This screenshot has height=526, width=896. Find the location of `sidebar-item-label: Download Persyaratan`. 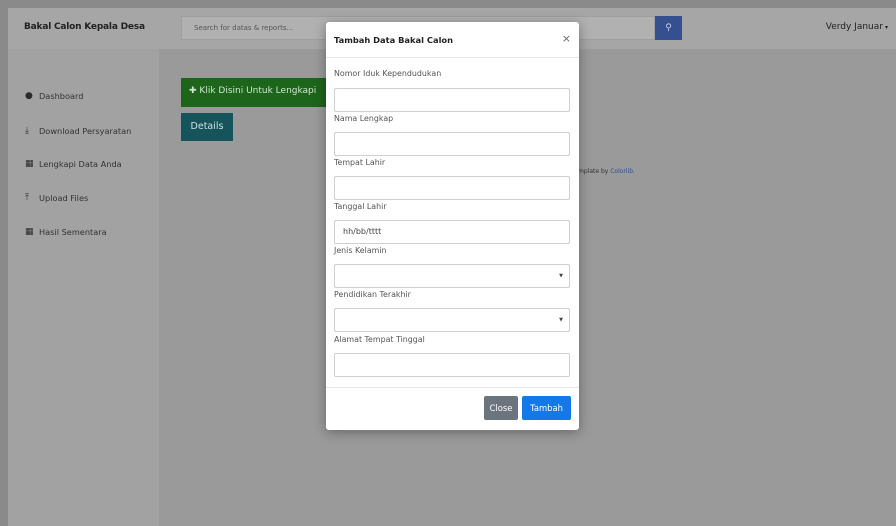

sidebar-item-label: Download Persyaratan is located at coordinates (85, 131).